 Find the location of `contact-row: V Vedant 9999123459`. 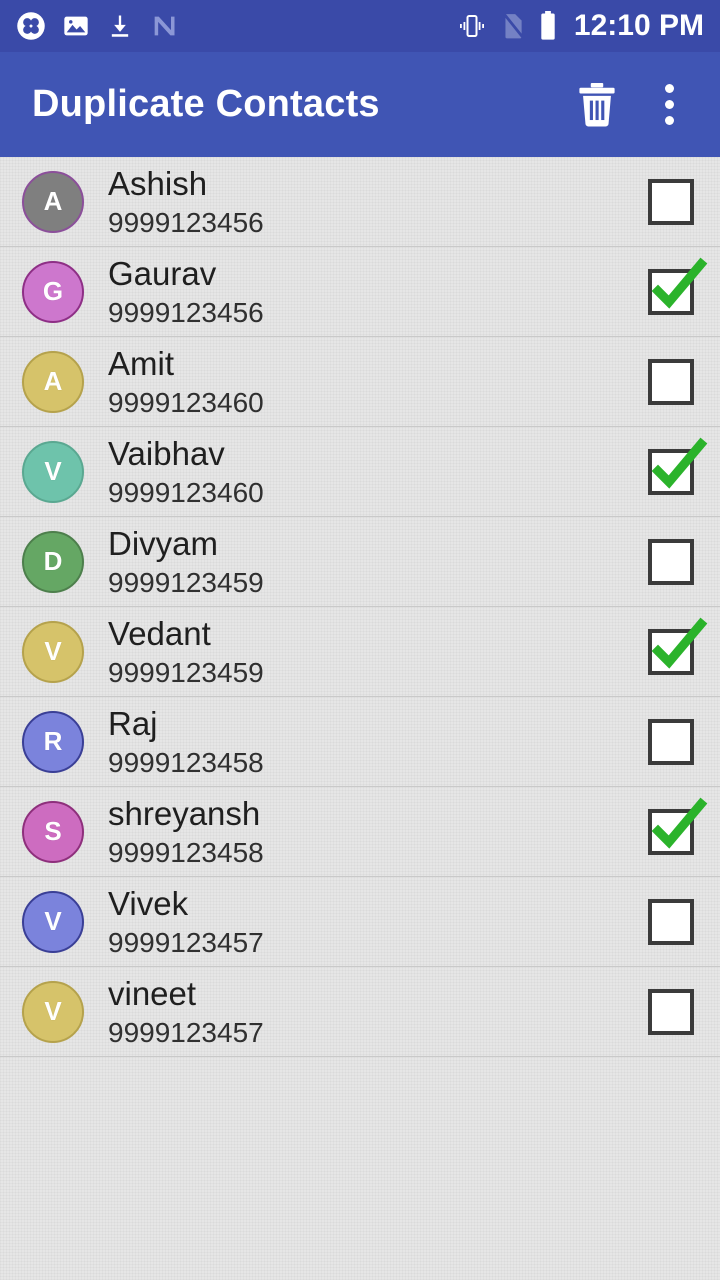

contact-row: V Vedant 9999123459 is located at coordinates (360, 652).